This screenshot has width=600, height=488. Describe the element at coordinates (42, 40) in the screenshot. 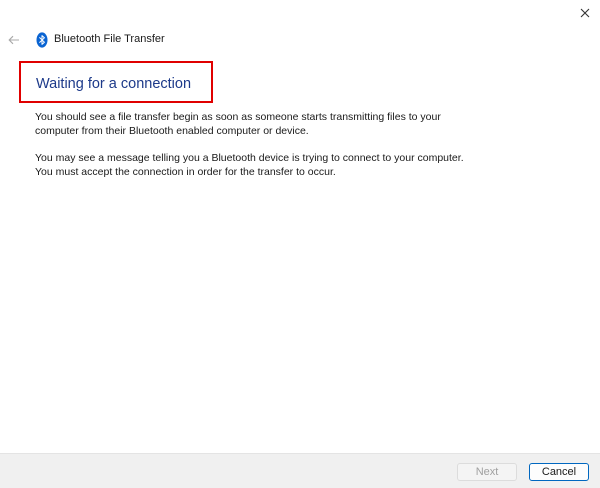

I see `bluetooth-icon` at that location.